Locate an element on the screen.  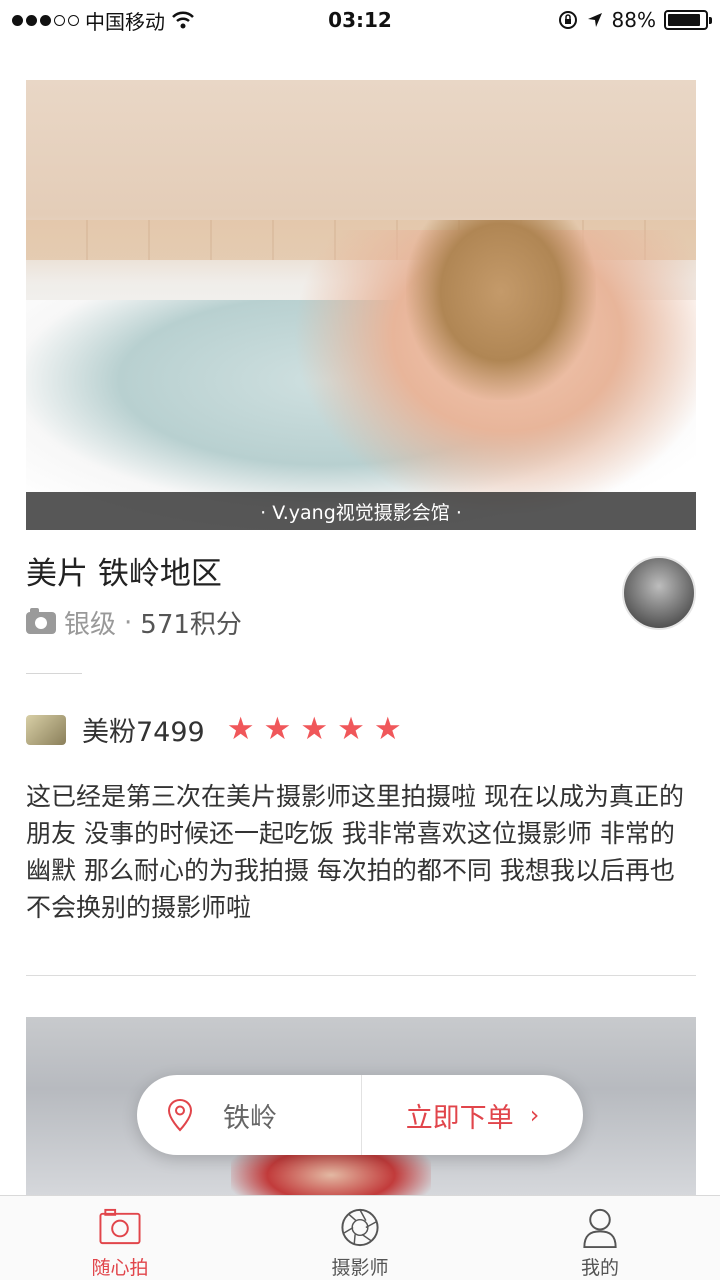
tab-photographers: 摄影师 is located at coordinates (360, 1238).